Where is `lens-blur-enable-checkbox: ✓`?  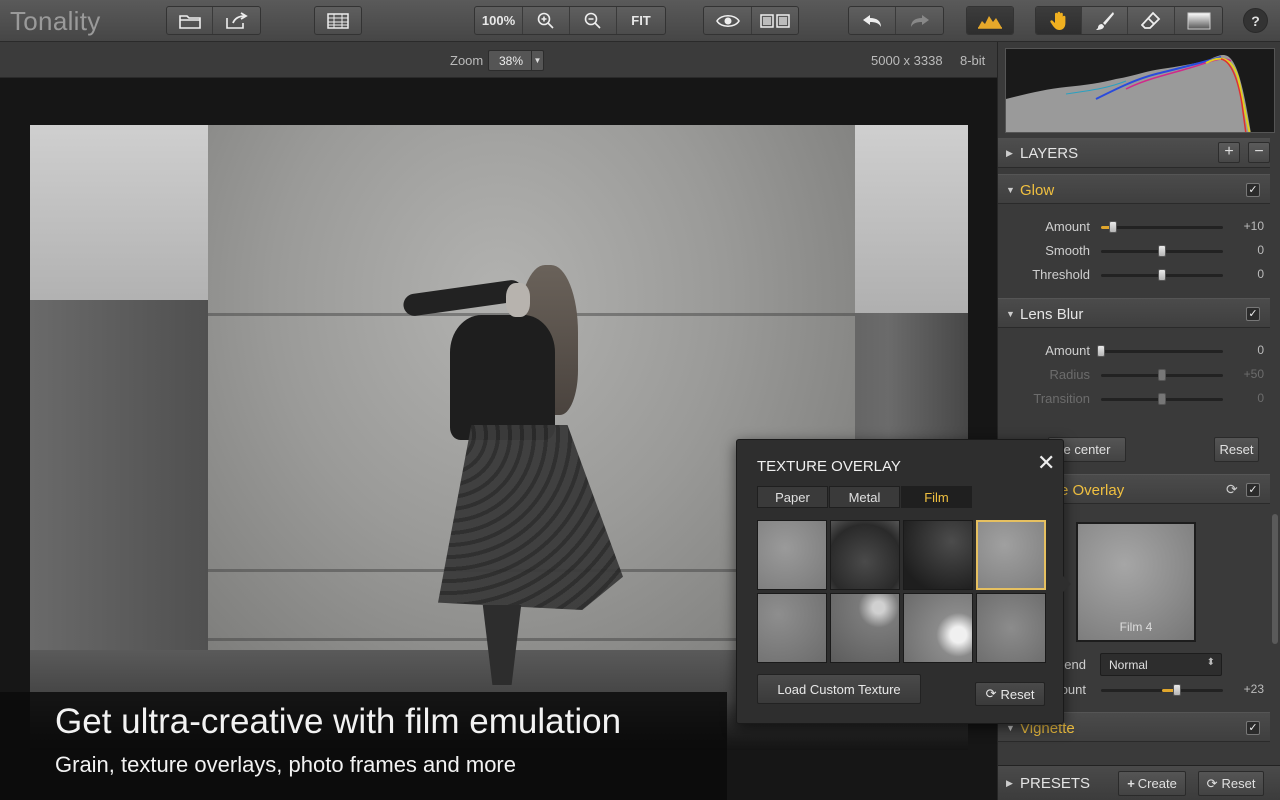 lens-blur-enable-checkbox: ✓ is located at coordinates (1253, 314).